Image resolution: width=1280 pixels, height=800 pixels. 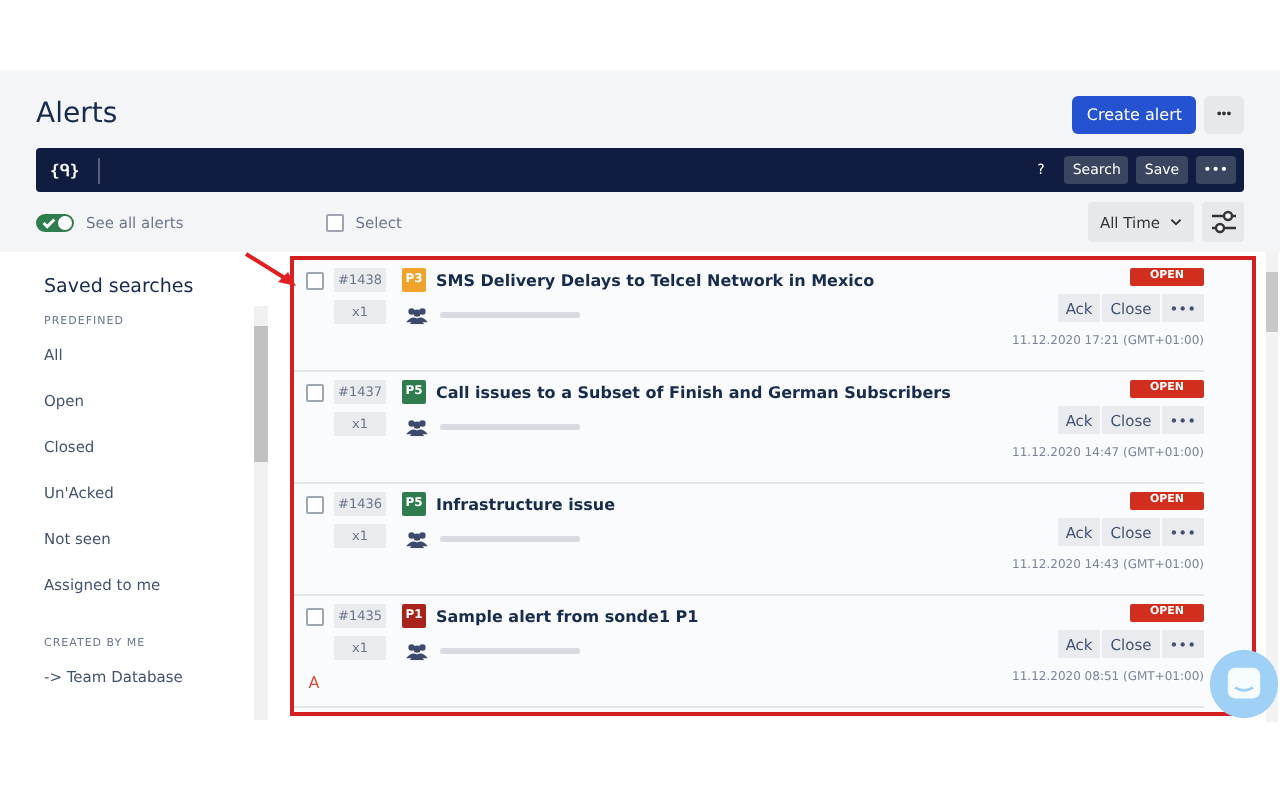 What do you see at coordinates (526, 504) in the screenshot?
I see `alert-title: Infrastructure issue` at bounding box center [526, 504].